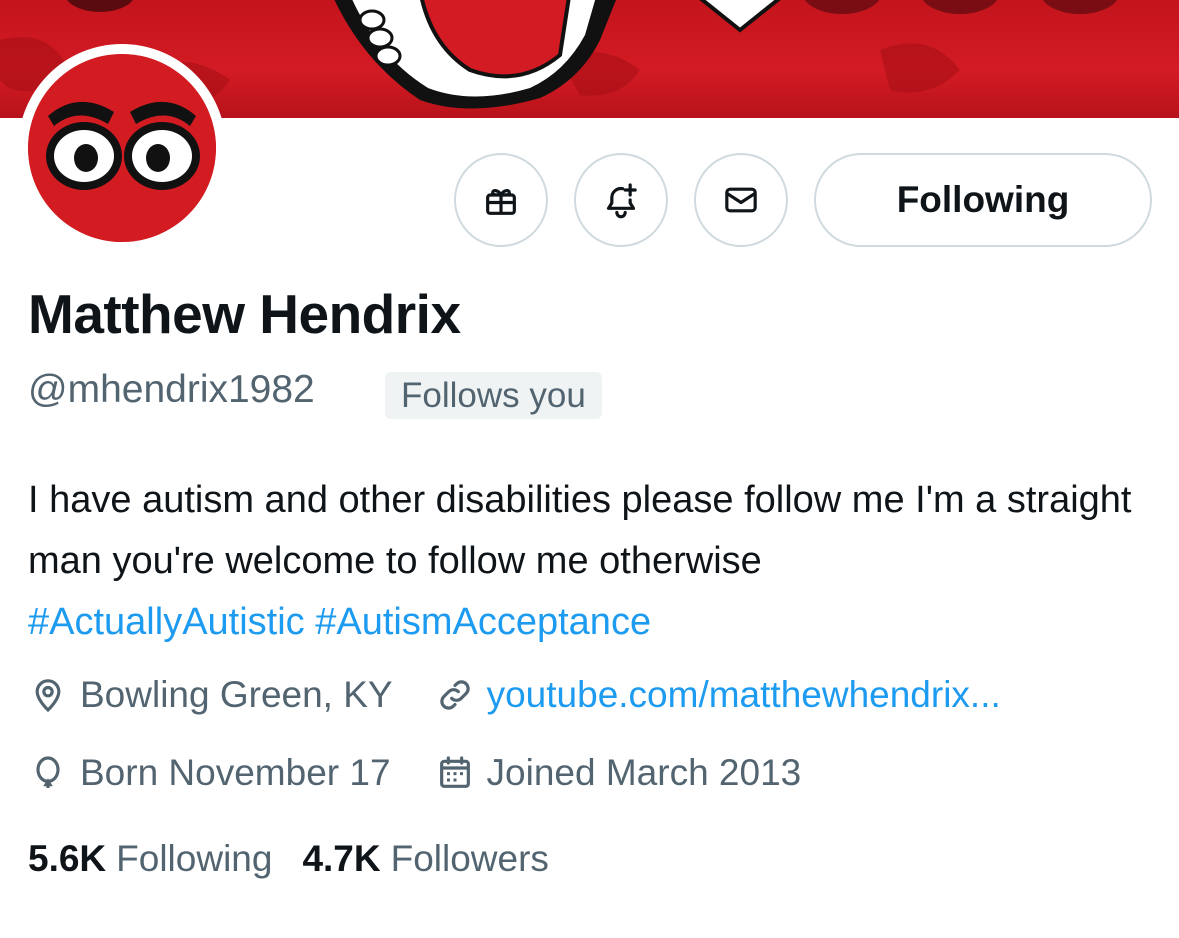 This screenshot has width=1179, height=938. I want to click on joined-item: Joined March 2013, so click(618, 773).